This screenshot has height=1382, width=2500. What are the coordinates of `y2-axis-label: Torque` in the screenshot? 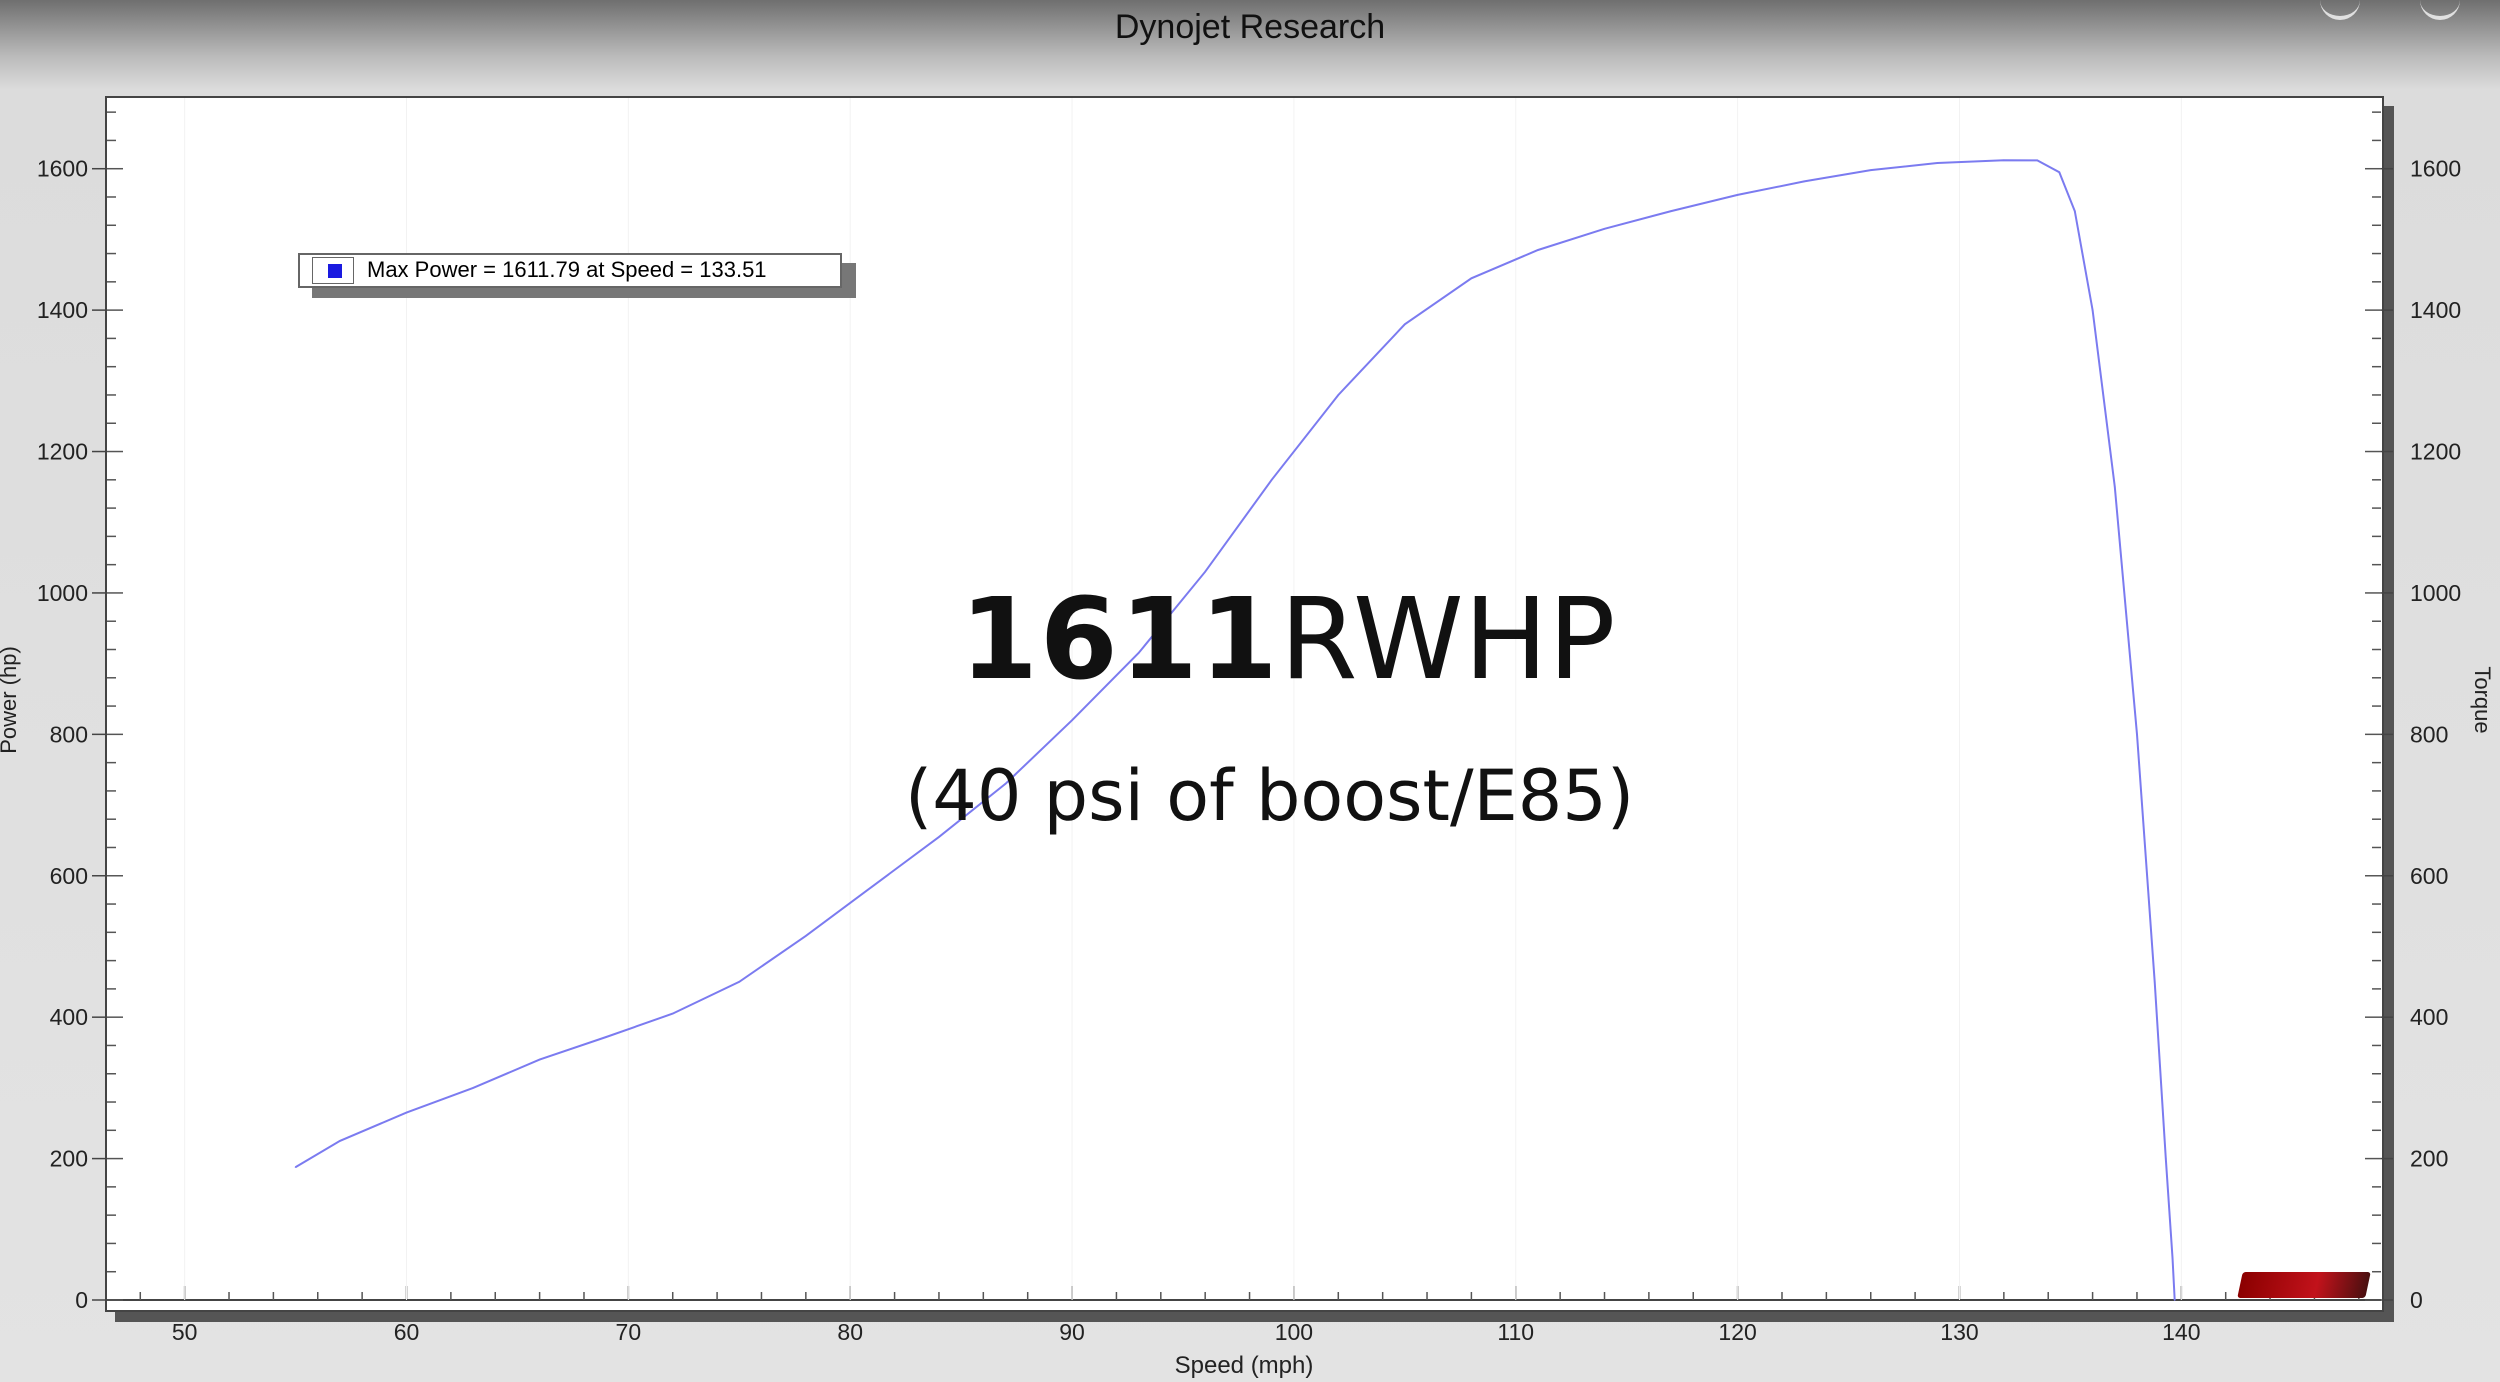 It's located at (2482, 699).